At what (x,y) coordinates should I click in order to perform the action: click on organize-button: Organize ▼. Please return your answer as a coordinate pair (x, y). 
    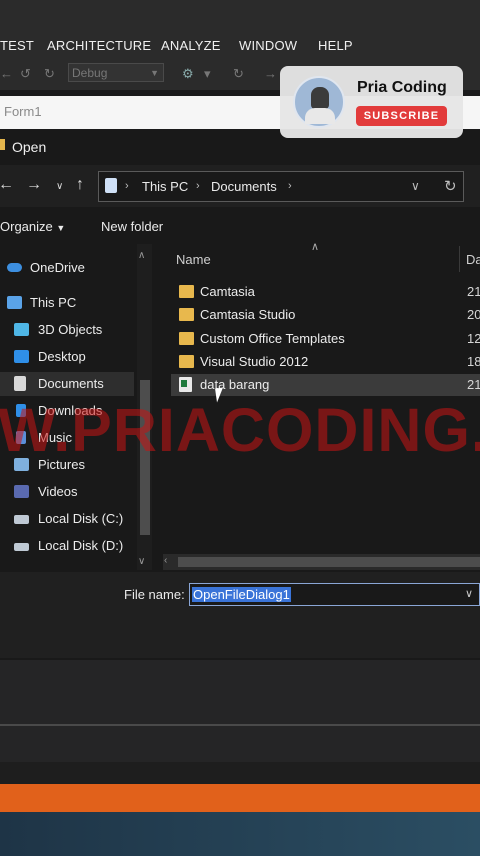
    Looking at the image, I should click on (32, 226).